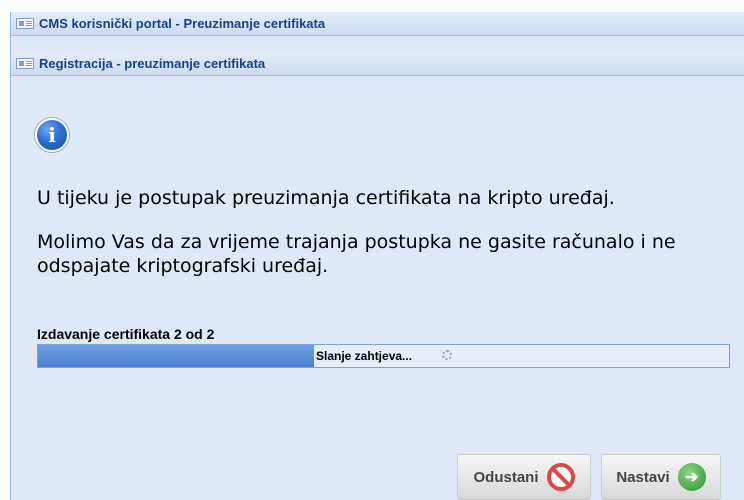  What do you see at coordinates (52, 135) in the screenshot?
I see `info-icon: i` at bounding box center [52, 135].